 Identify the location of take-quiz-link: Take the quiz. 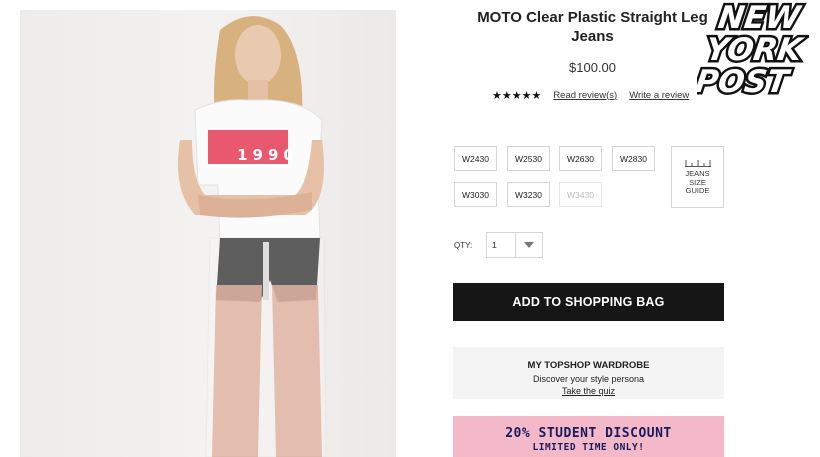
(588, 391).